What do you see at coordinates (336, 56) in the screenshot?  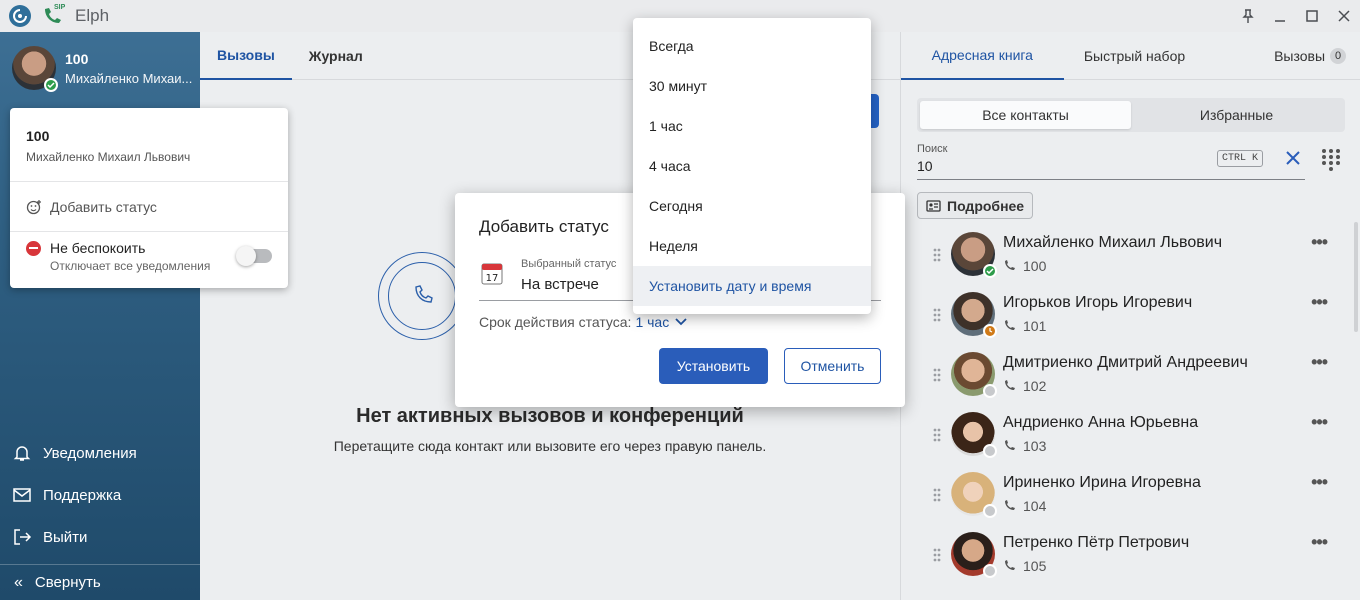 I see `tab-journal: Журнал` at bounding box center [336, 56].